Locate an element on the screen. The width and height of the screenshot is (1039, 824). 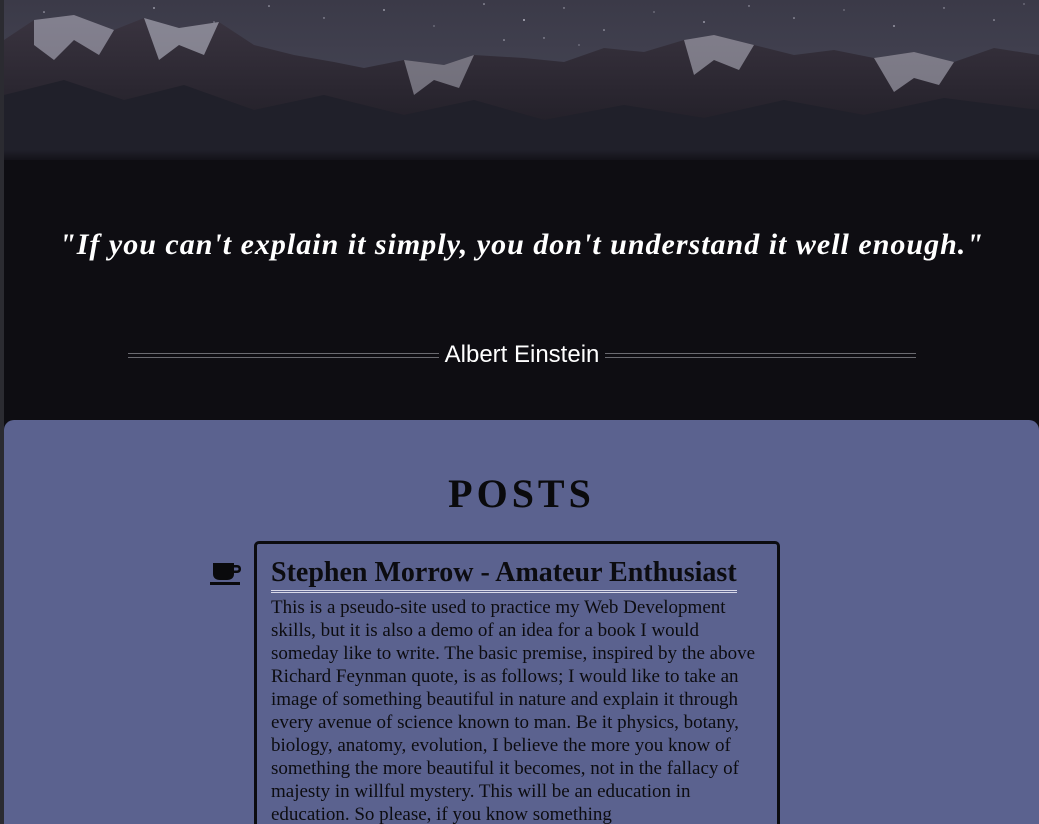
divider-line-right is located at coordinates (760, 355).